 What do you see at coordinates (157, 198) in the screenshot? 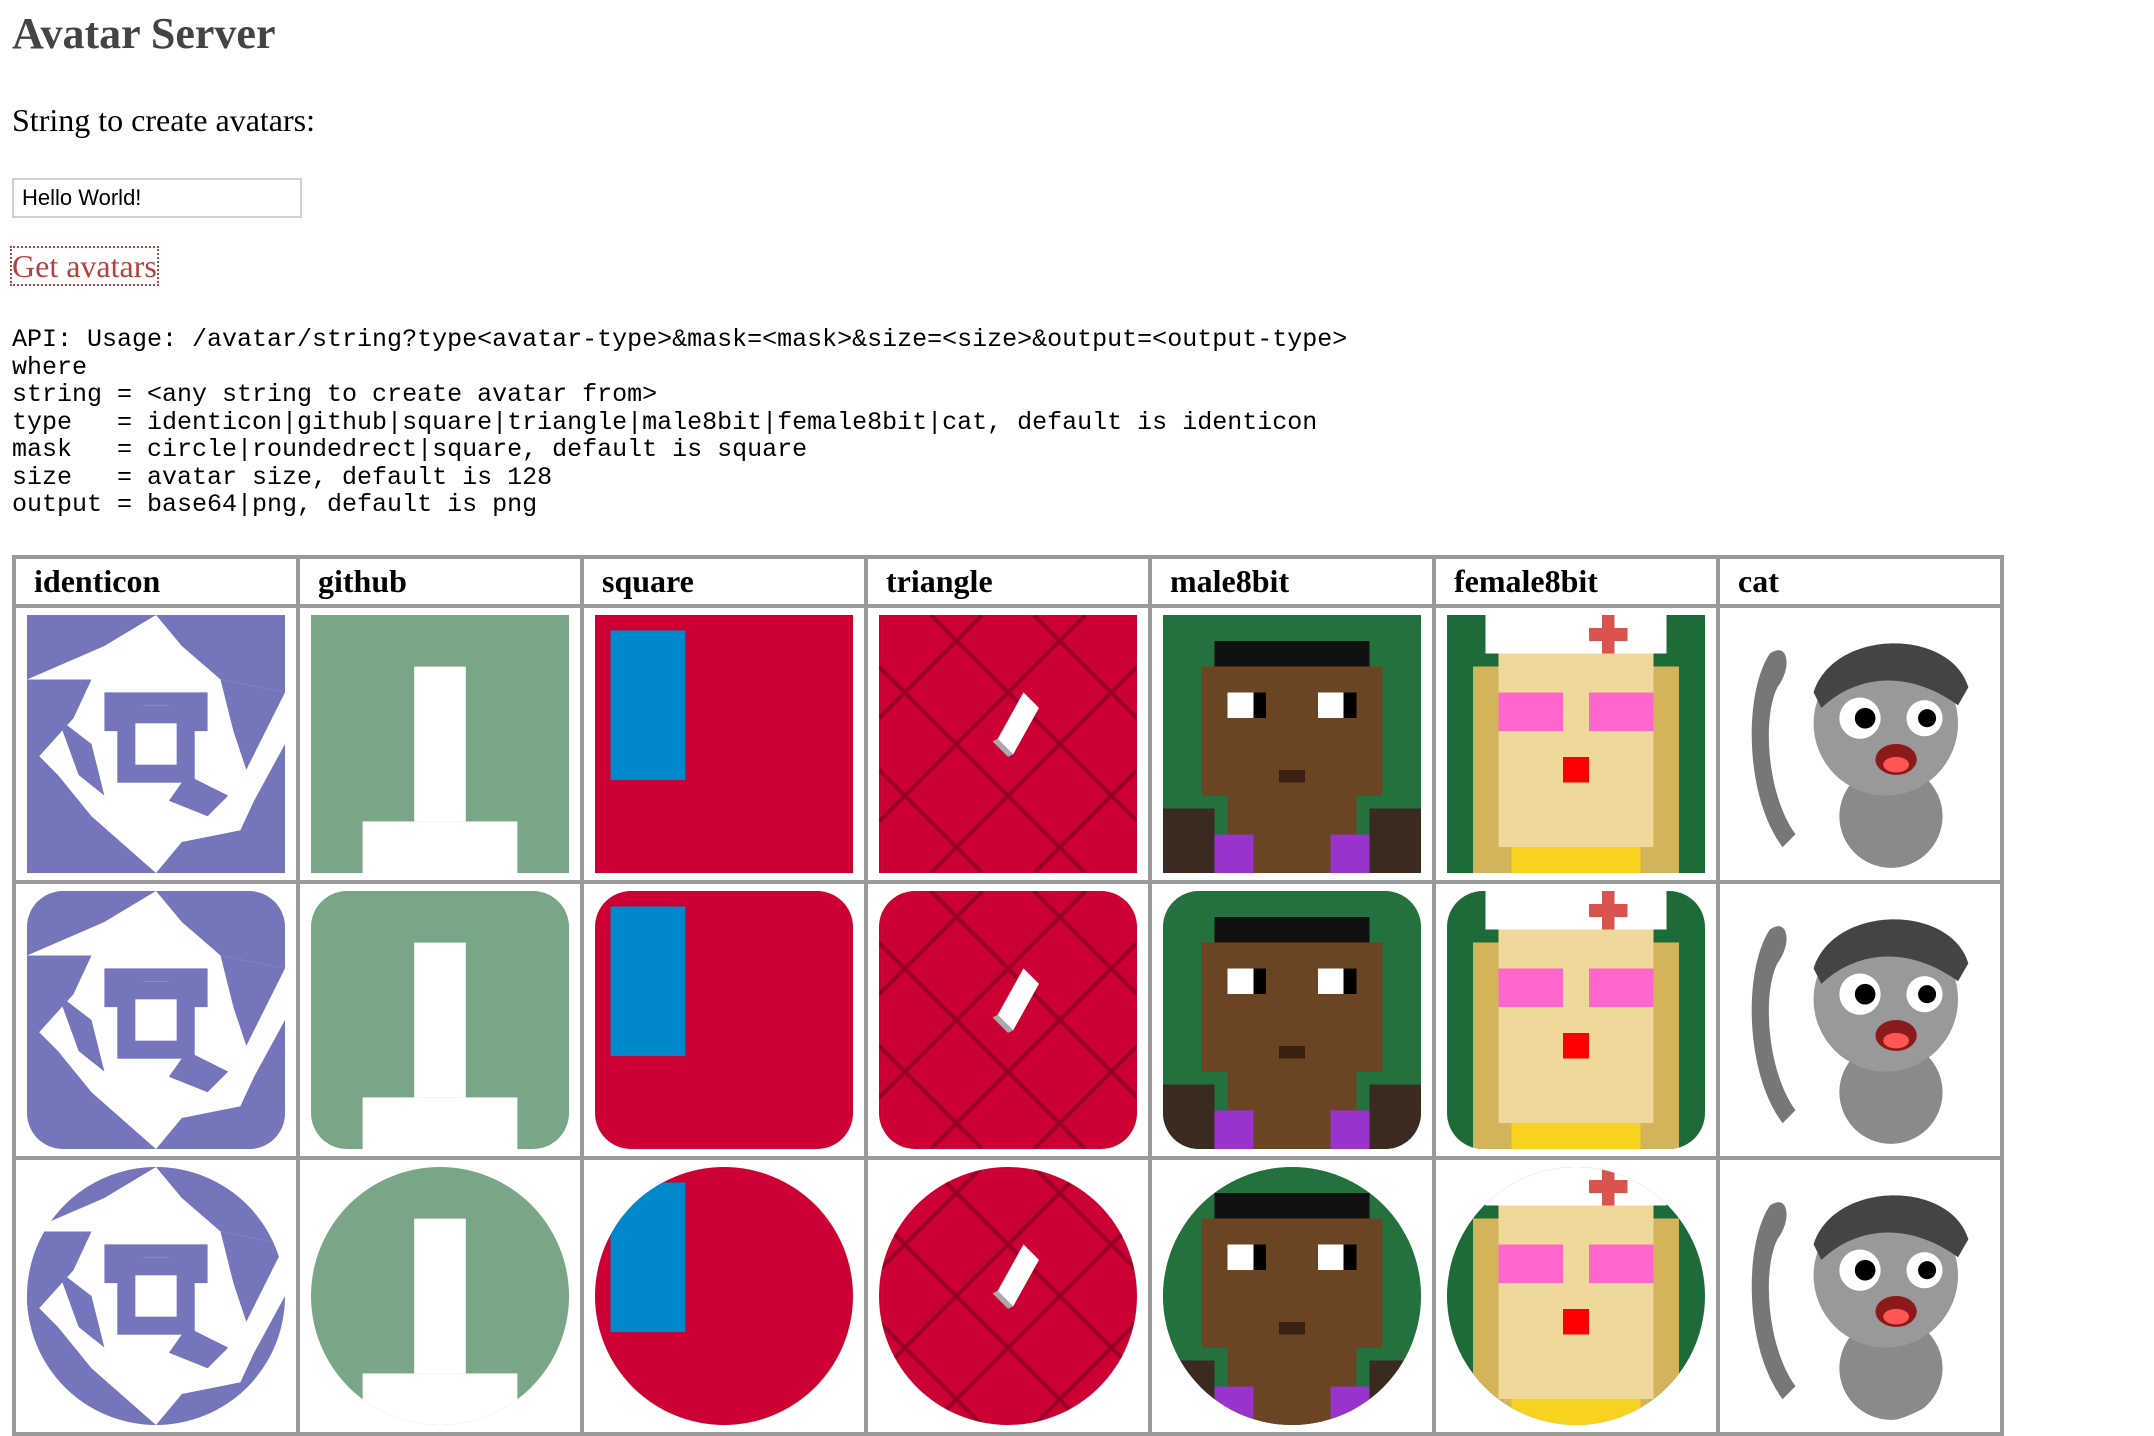
I see `avatar-string-input` at bounding box center [157, 198].